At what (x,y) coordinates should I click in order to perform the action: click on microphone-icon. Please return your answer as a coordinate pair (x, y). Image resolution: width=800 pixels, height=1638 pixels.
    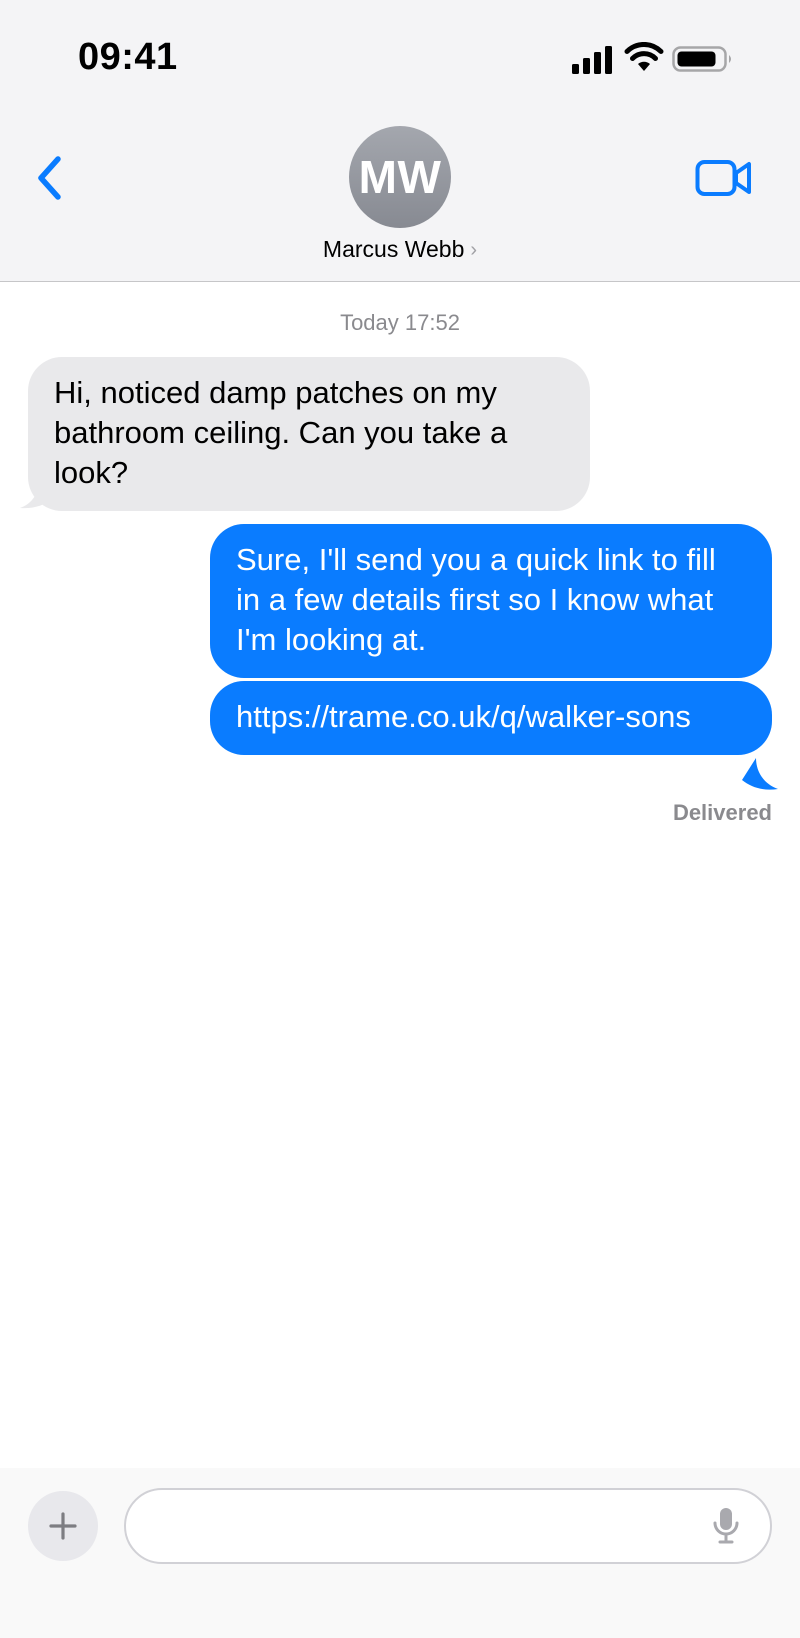
    Looking at the image, I should click on (726, 1526).